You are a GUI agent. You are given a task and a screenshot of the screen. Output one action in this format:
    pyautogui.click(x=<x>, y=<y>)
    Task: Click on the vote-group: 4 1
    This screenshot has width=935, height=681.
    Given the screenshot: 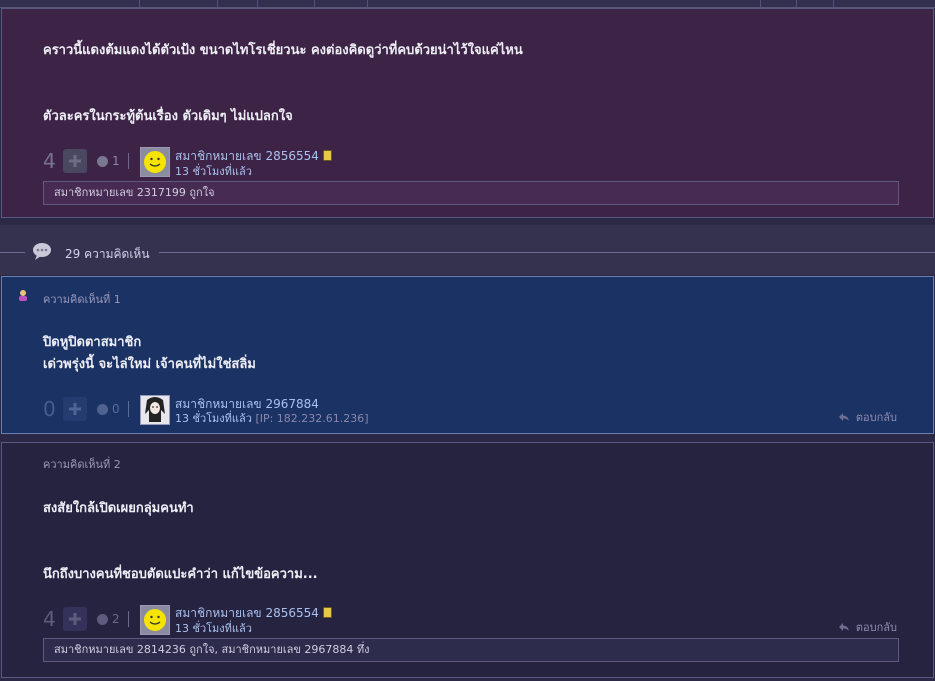 What is the action you would take?
    pyautogui.click(x=86, y=161)
    